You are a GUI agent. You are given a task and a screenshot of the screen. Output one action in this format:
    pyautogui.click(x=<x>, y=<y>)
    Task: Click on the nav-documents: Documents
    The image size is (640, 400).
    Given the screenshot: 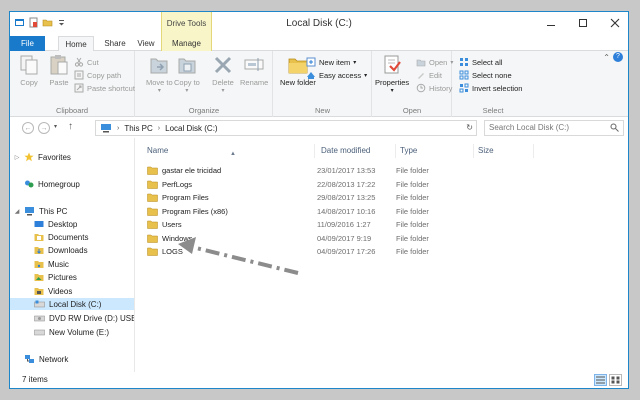 What is the action you would take?
    pyautogui.click(x=61, y=237)
    